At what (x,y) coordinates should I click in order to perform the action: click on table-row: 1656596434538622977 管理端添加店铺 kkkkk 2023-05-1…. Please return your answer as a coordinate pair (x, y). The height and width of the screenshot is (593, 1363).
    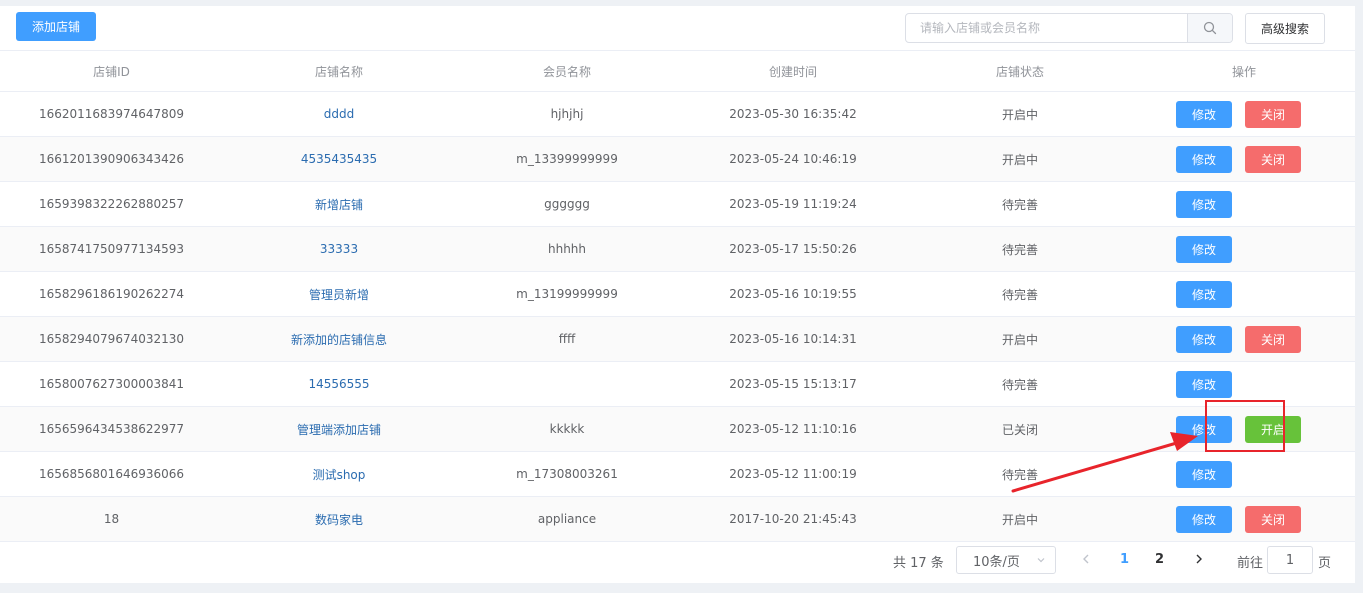
    Looking at the image, I should click on (677, 429).